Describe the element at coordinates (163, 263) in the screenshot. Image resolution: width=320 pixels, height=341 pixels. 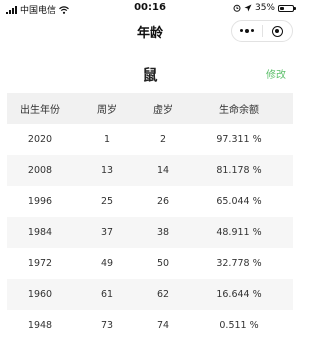
I see `cell-nominal-age: 50` at that location.